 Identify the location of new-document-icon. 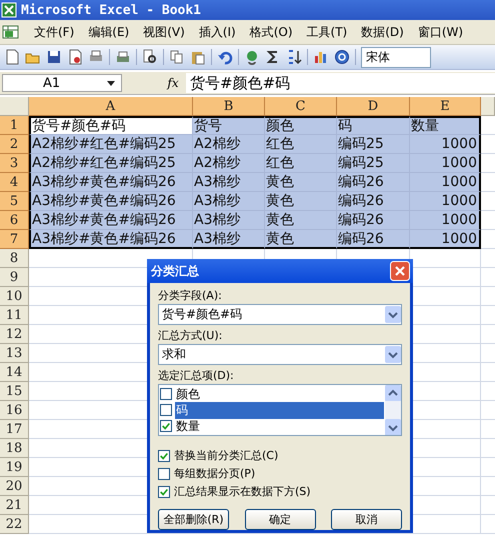
(12, 57).